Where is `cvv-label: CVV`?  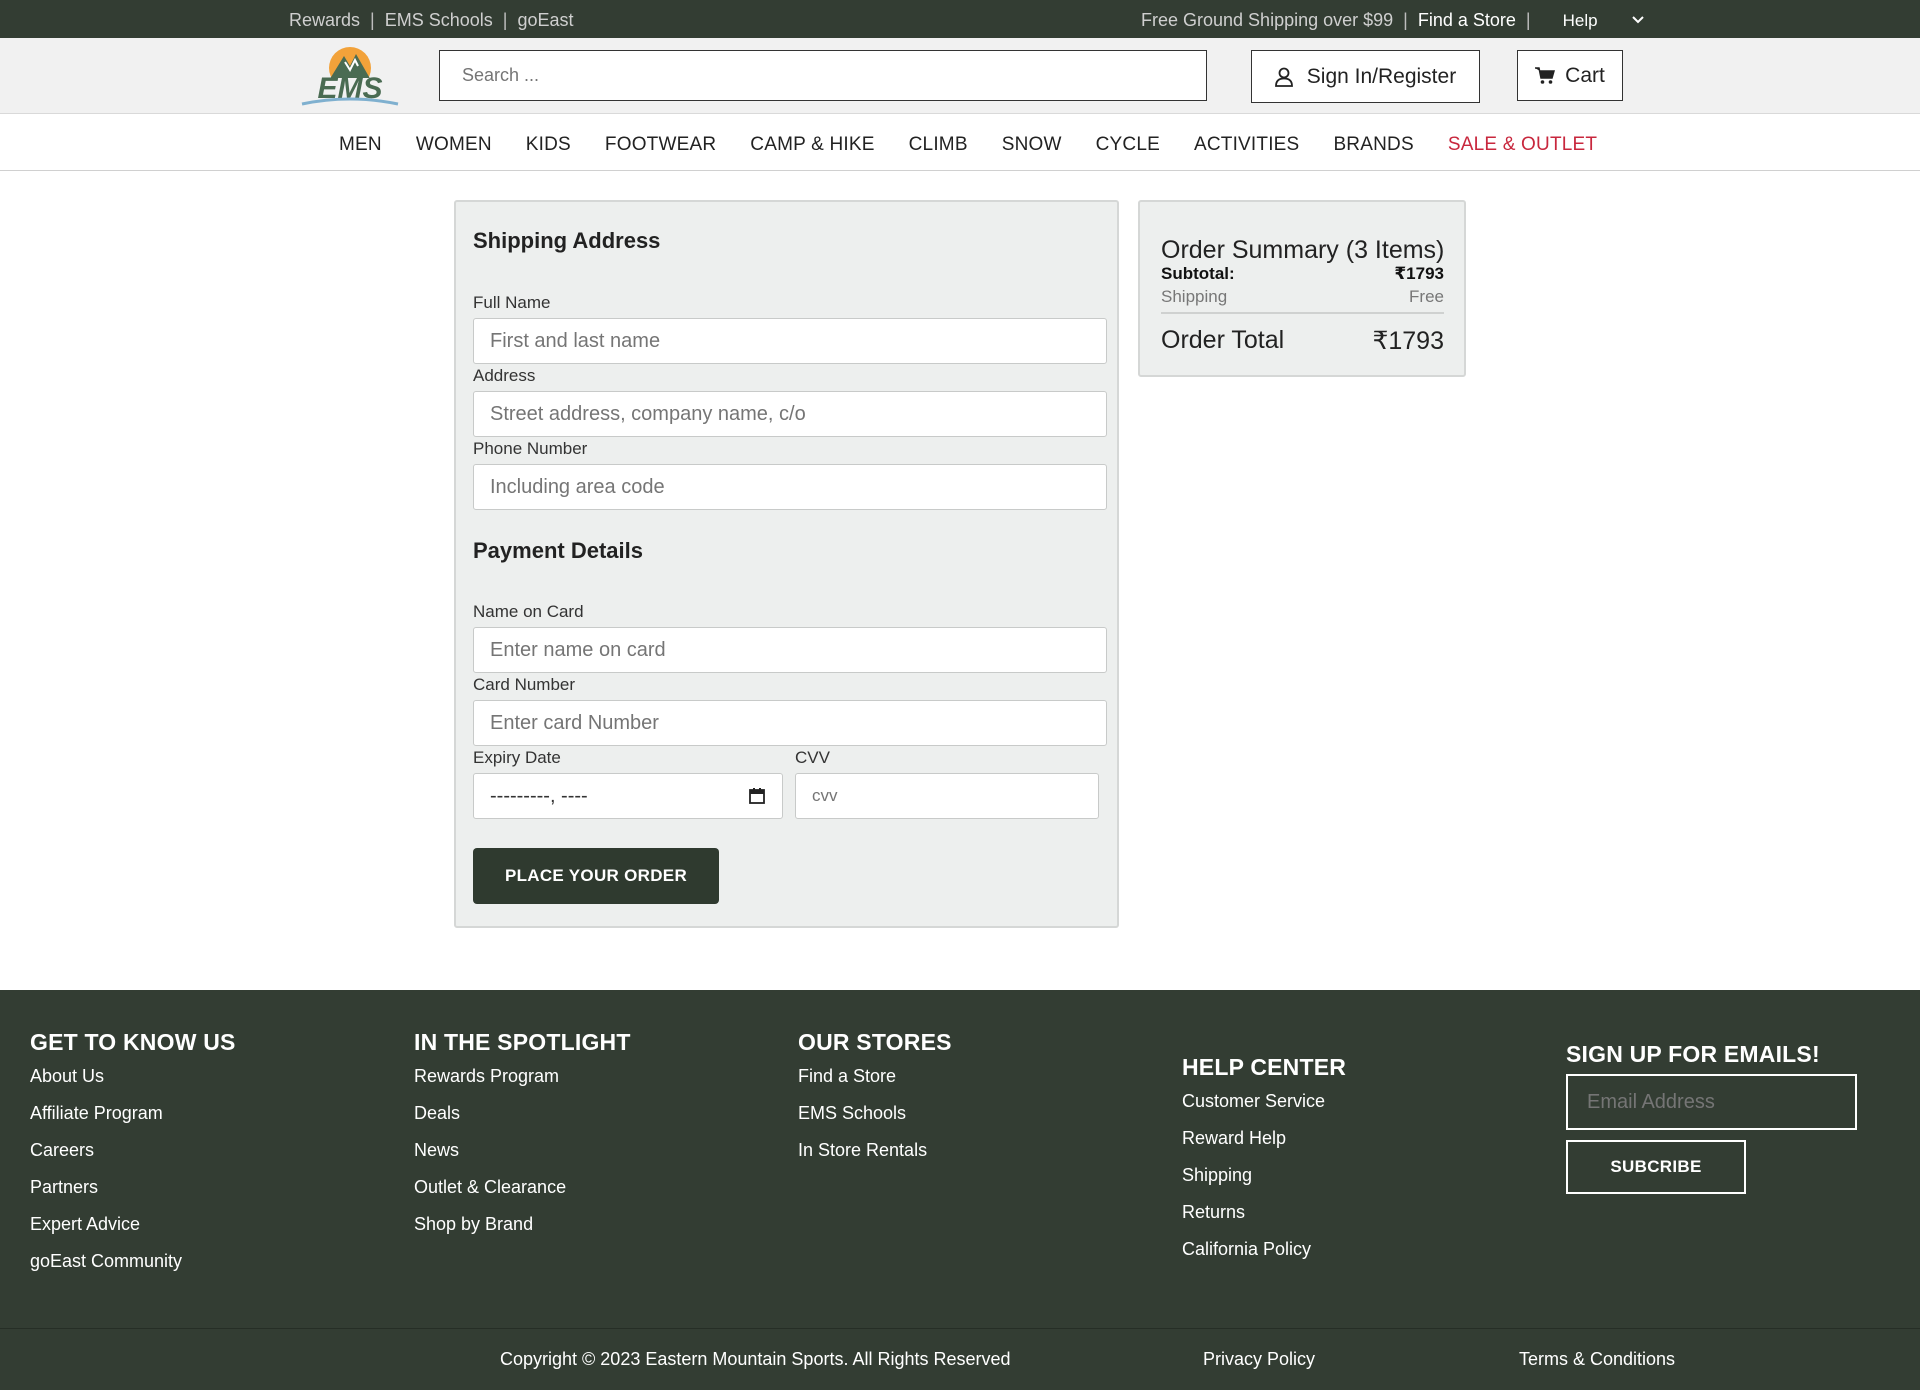 cvv-label: CVV is located at coordinates (812, 757).